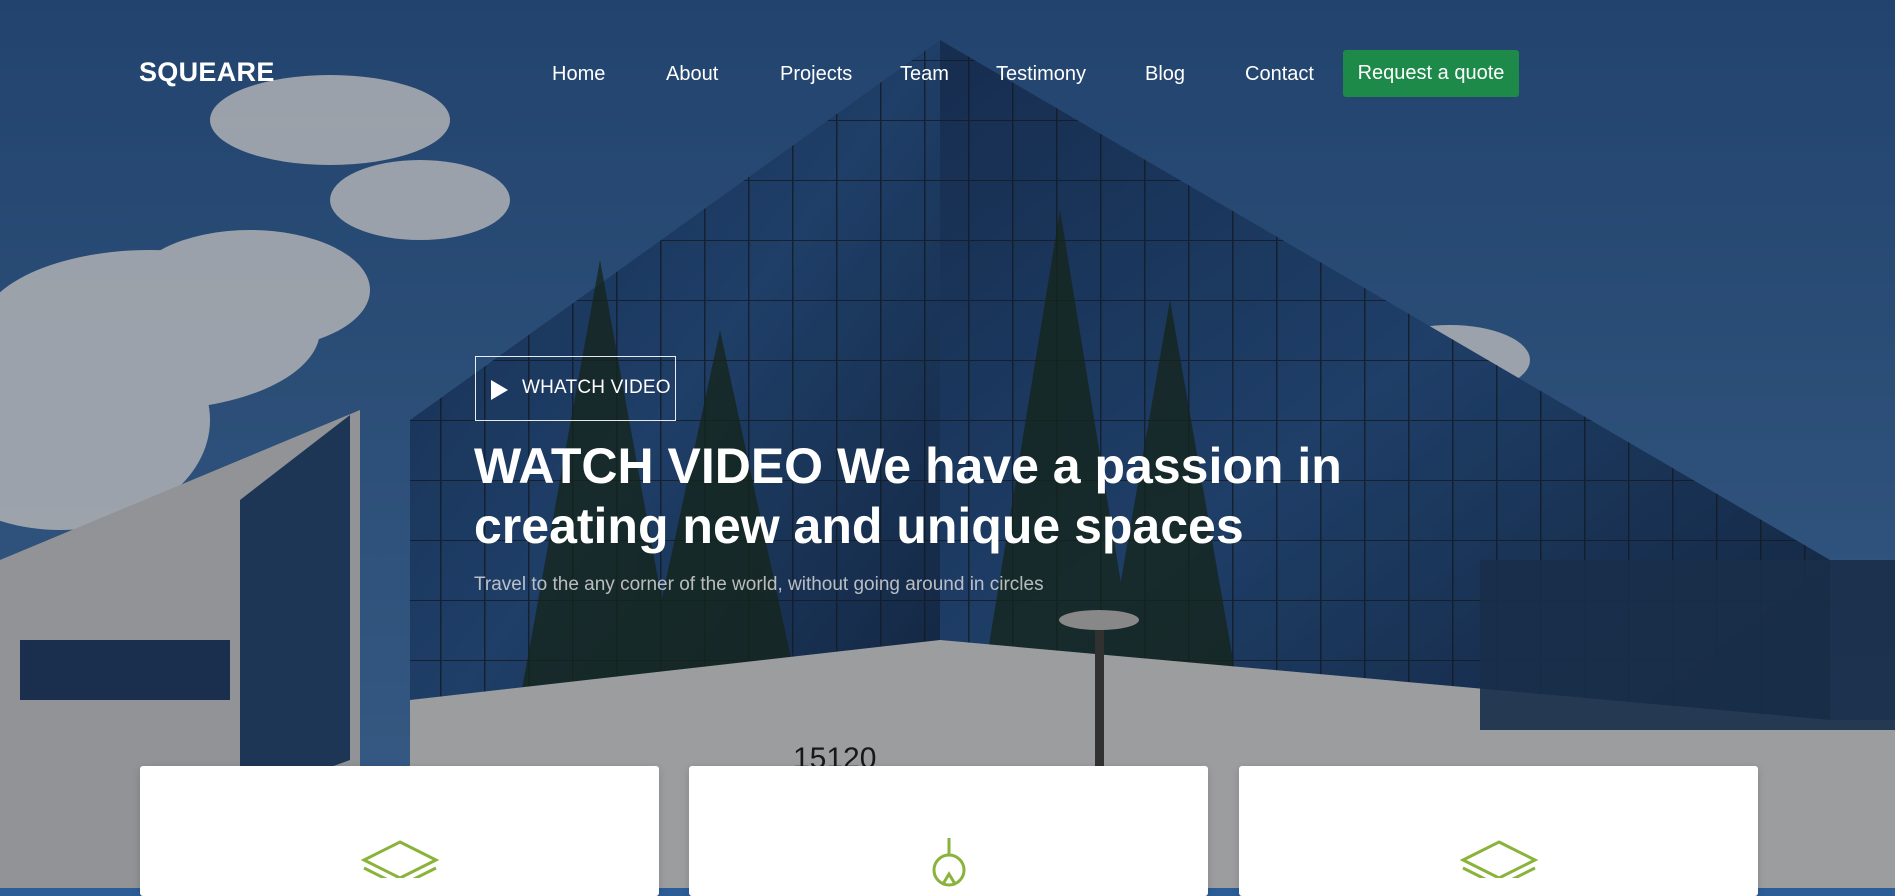 The image size is (1895, 896). I want to click on nav-about: About, so click(692, 74).